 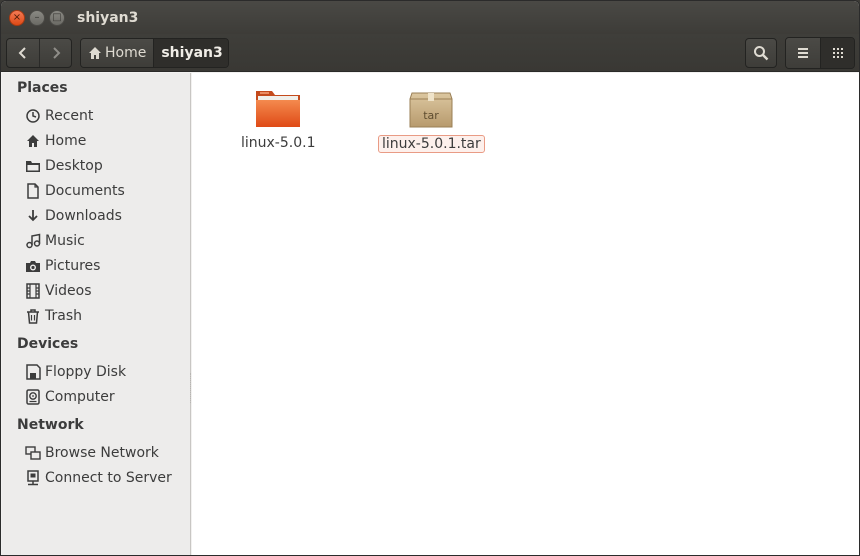 I want to click on sidebar-item-videos: Videos, so click(x=58, y=291).